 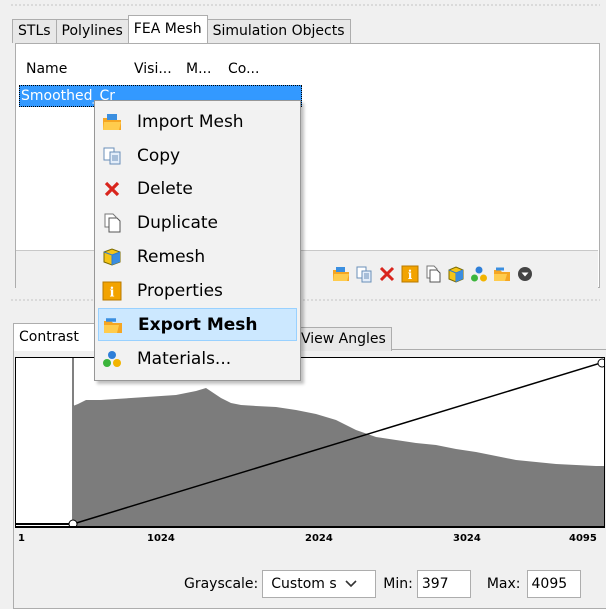 I want to click on min-label: Min:, so click(x=398, y=584).